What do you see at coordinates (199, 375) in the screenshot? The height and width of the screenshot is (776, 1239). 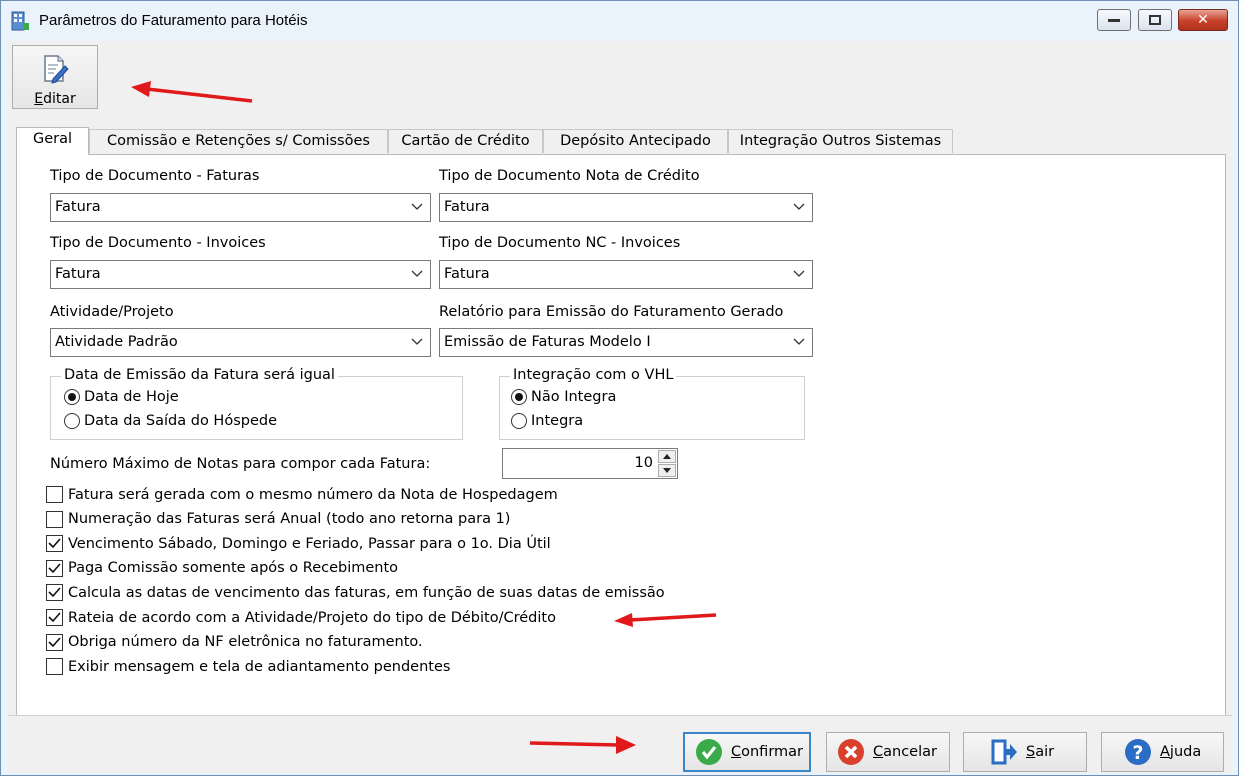 I see `data-emissao-group-title: Data de Emissão da Fatura será igual` at bounding box center [199, 375].